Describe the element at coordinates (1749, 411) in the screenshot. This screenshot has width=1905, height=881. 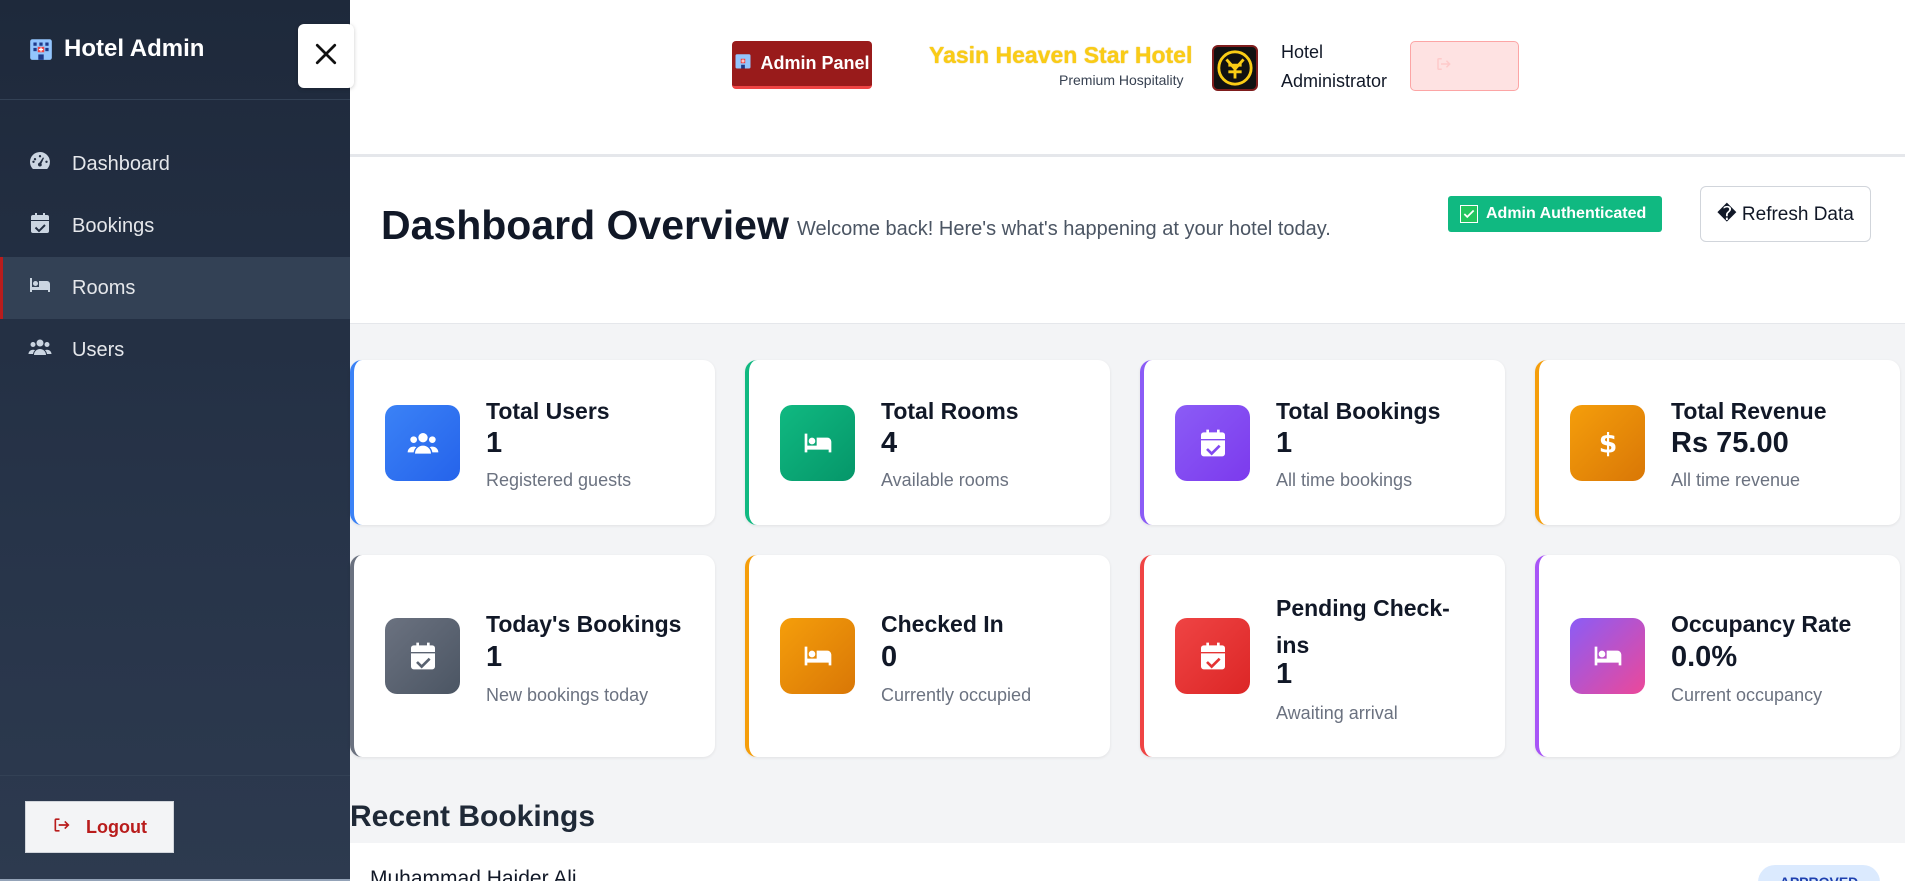
I see `stat-label: Total Revenue` at that location.